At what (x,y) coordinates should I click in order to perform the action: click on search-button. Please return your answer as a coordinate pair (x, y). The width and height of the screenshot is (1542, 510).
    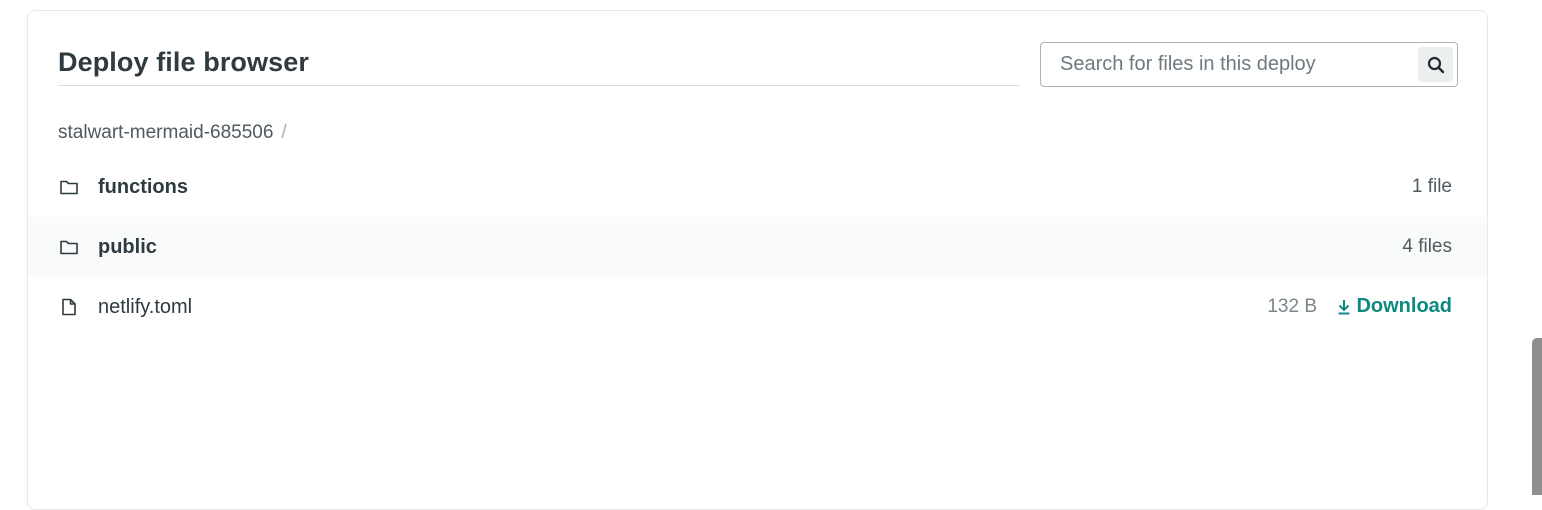
    Looking at the image, I should click on (1435, 64).